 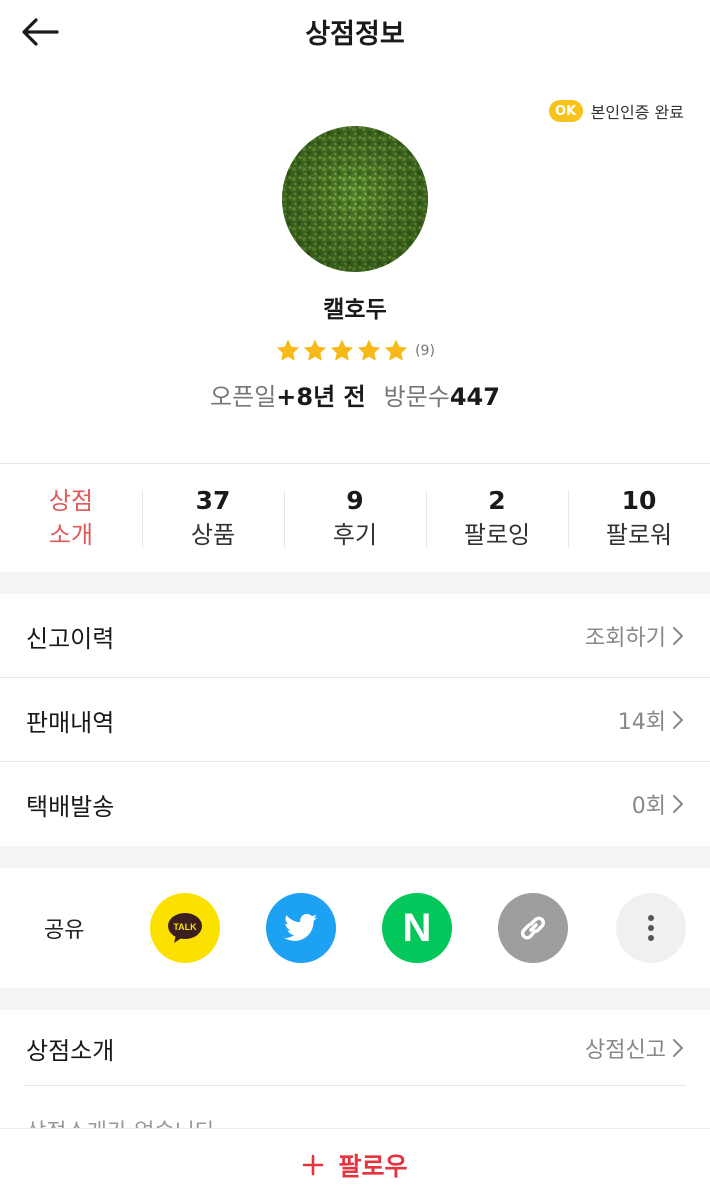 I want to click on reviews-count: 9, so click(x=355, y=500).